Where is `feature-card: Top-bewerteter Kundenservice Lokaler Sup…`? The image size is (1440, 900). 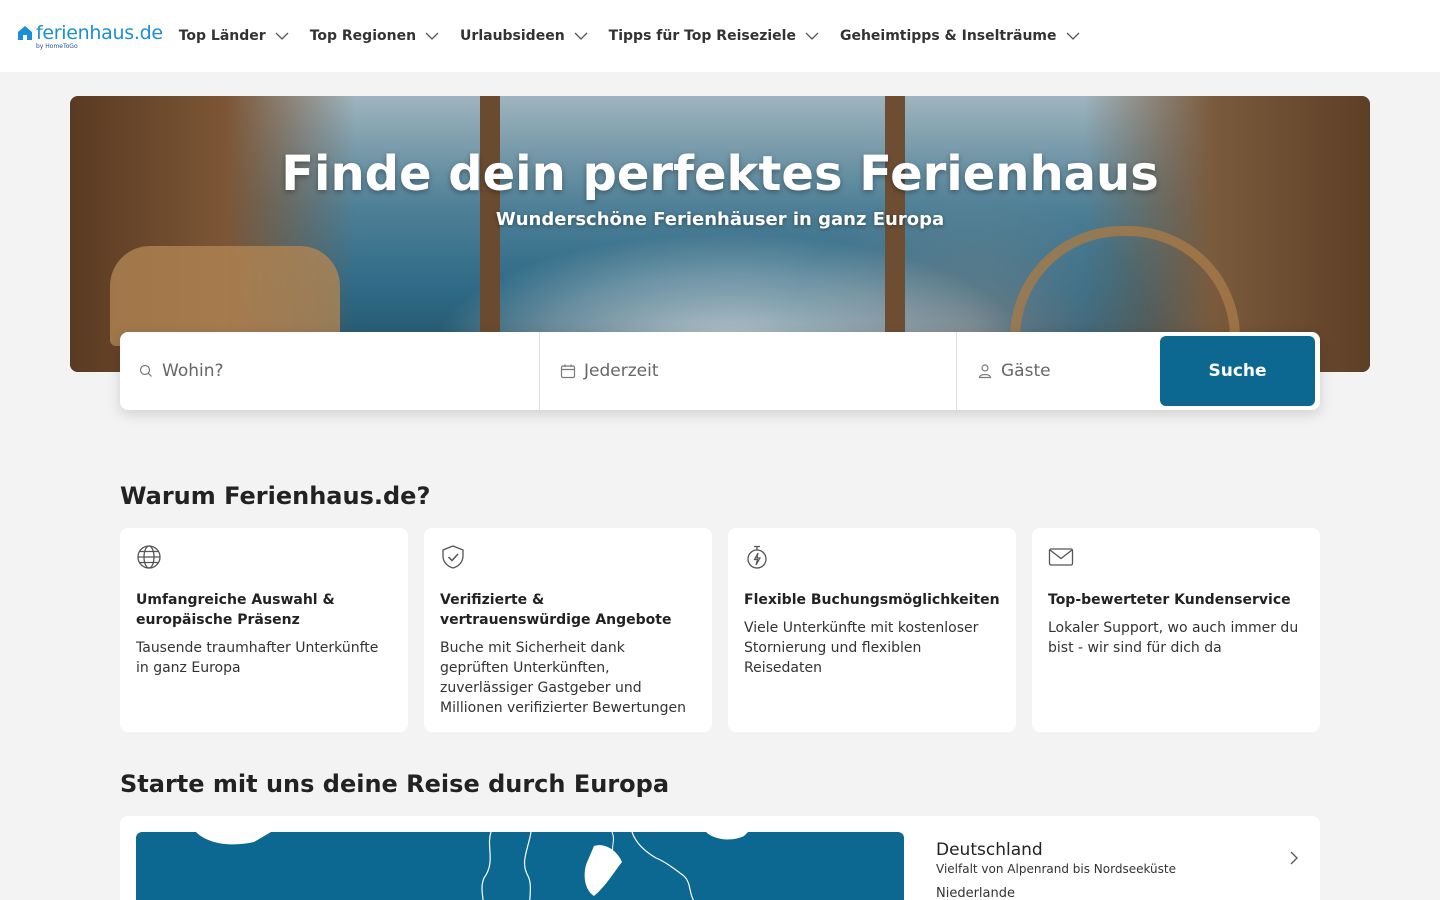 feature-card: Top-bewerteter Kundenservice Lokaler Sup… is located at coordinates (1176, 630).